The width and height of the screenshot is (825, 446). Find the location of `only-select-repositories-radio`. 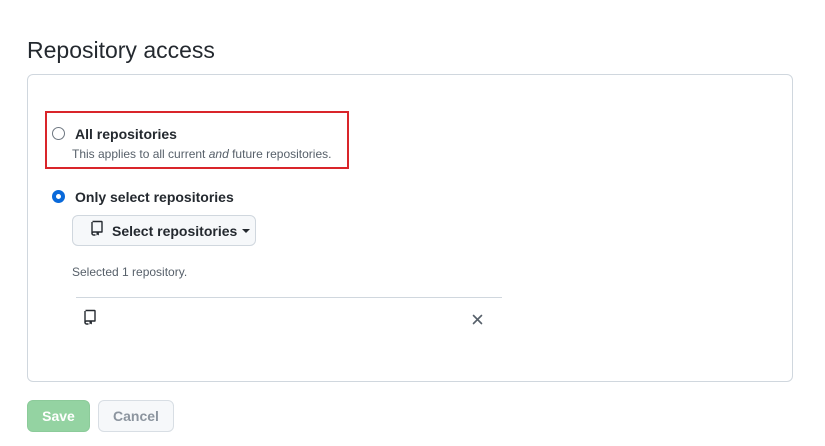

only-select-repositories-radio is located at coordinates (58, 196).